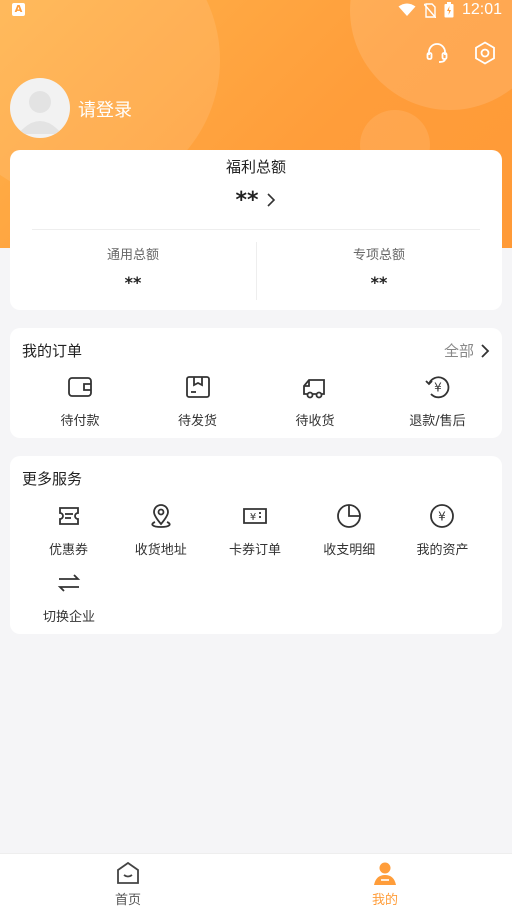 This screenshot has height=910, width=512. I want to click on services-title: 更多服务, so click(52, 479).